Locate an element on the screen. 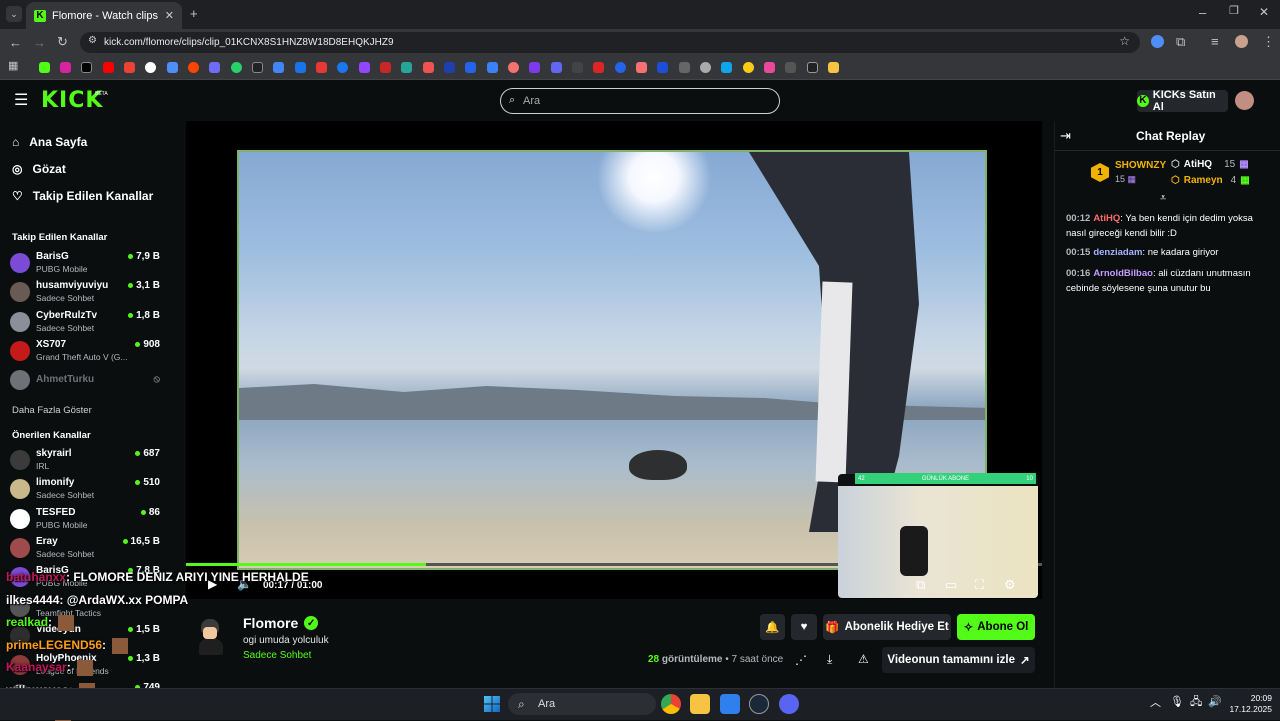 The width and height of the screenshot is (1280, 721). speaker-icon: 🔊 is located at coordinates (1215, 702).